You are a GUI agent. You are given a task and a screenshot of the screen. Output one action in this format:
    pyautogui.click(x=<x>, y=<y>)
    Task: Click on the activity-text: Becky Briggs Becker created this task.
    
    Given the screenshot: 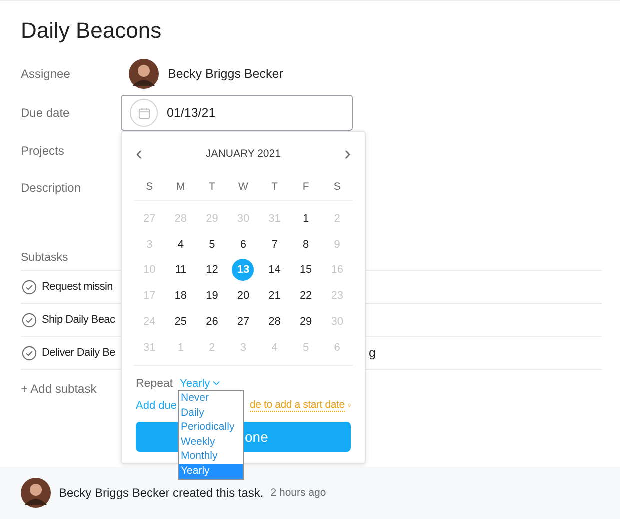 What is the action you would take?
    pyautogui.click(x=161, y=493)
    